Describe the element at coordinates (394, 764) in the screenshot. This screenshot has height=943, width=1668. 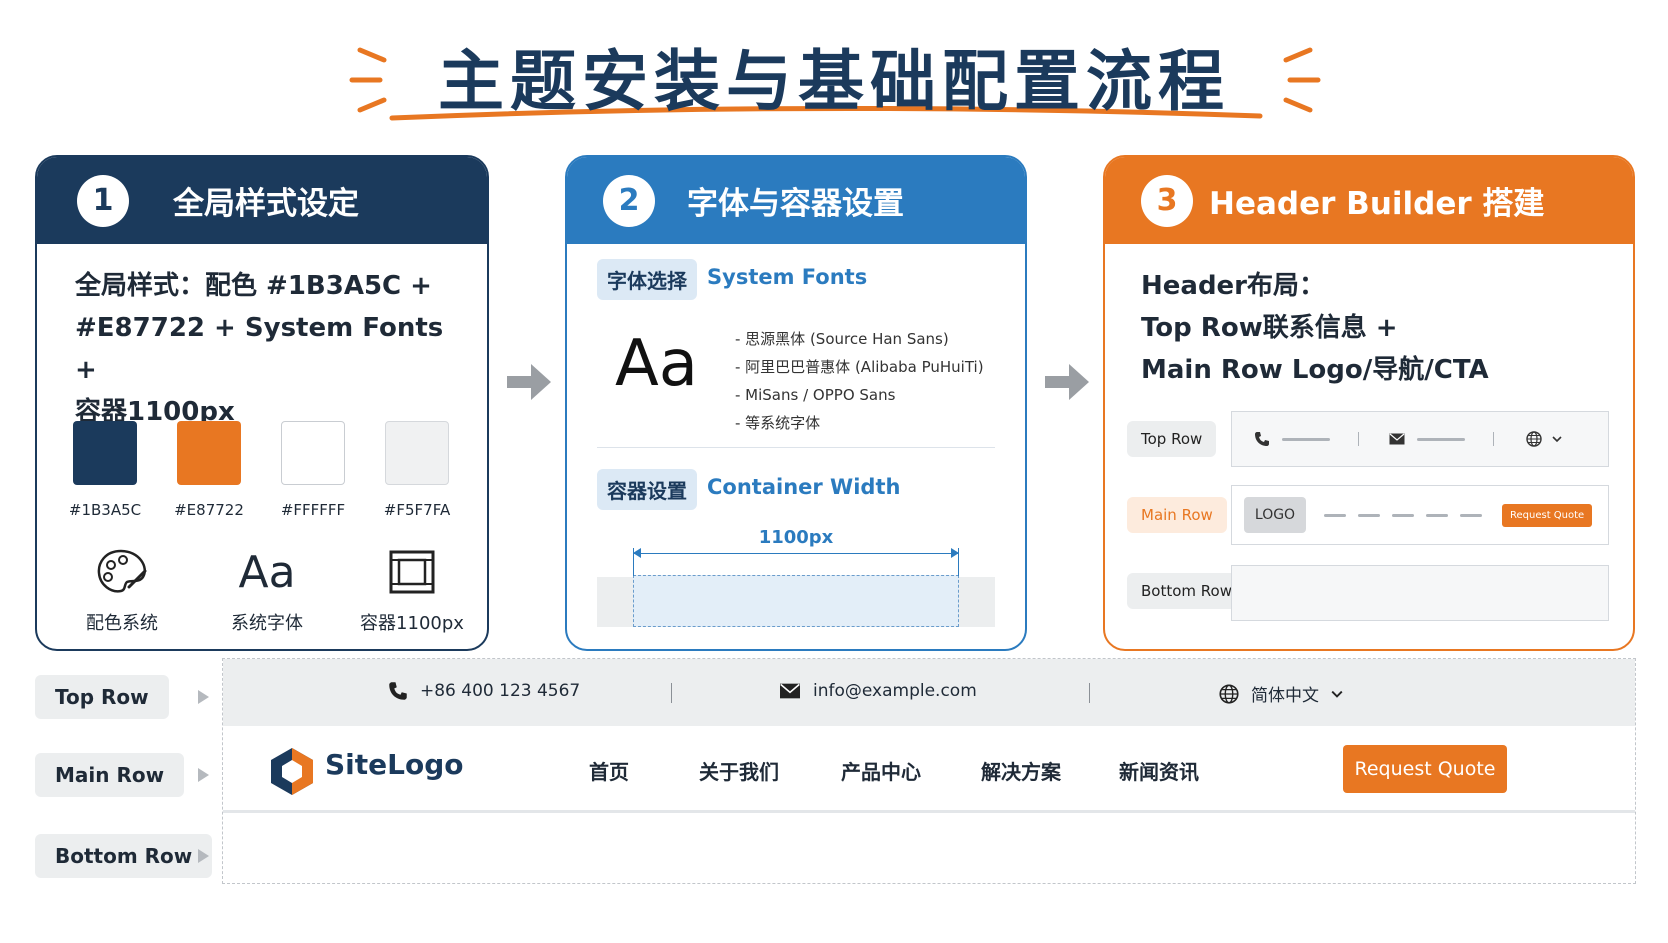
I see `site-logo-text: SiteLogo` at that location.